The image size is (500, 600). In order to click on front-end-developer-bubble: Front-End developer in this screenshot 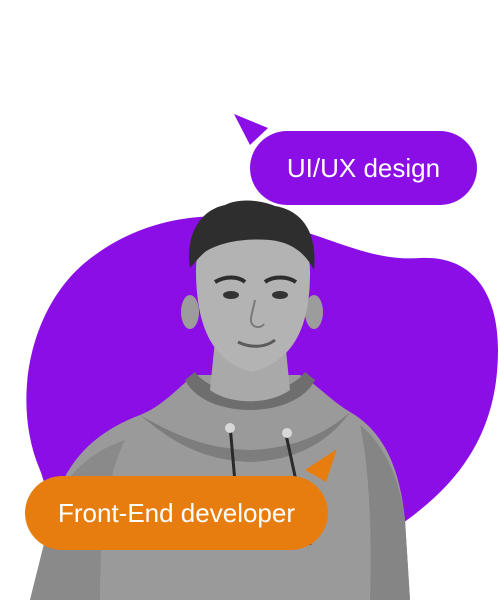, I will do `click(176, 513)`.